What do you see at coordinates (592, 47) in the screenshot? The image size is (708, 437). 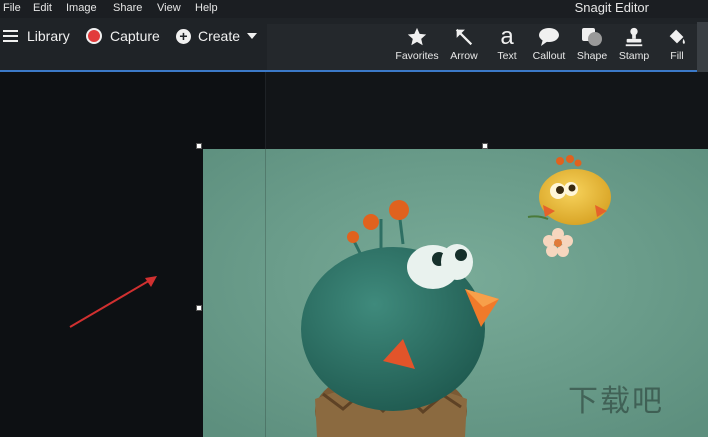 I see `tool-shape: Shape` at bounding box center [592, 47].